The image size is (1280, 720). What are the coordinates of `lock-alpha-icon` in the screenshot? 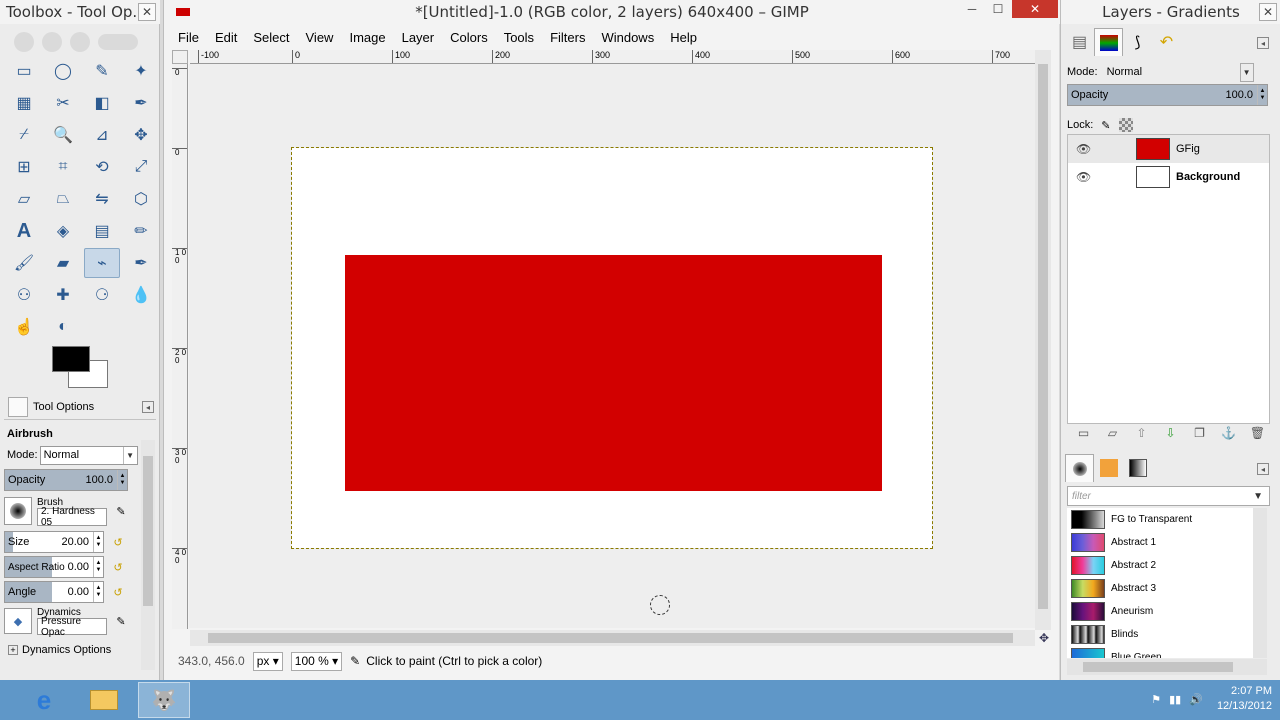 It's located at (1125, 125).